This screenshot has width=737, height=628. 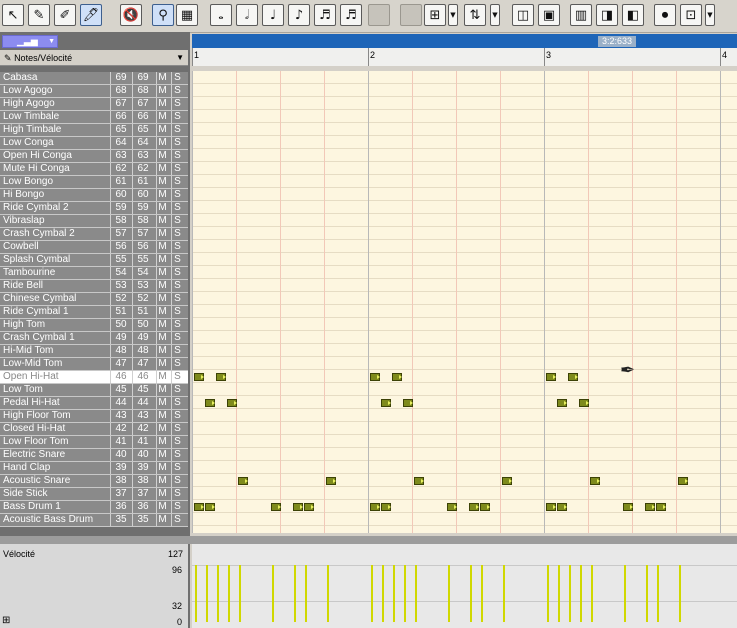 What do you see at coordinates (453, 15) in the screenshot?
I see `grid-dropdown-icon: ▼` at bounding box center [453, 15].